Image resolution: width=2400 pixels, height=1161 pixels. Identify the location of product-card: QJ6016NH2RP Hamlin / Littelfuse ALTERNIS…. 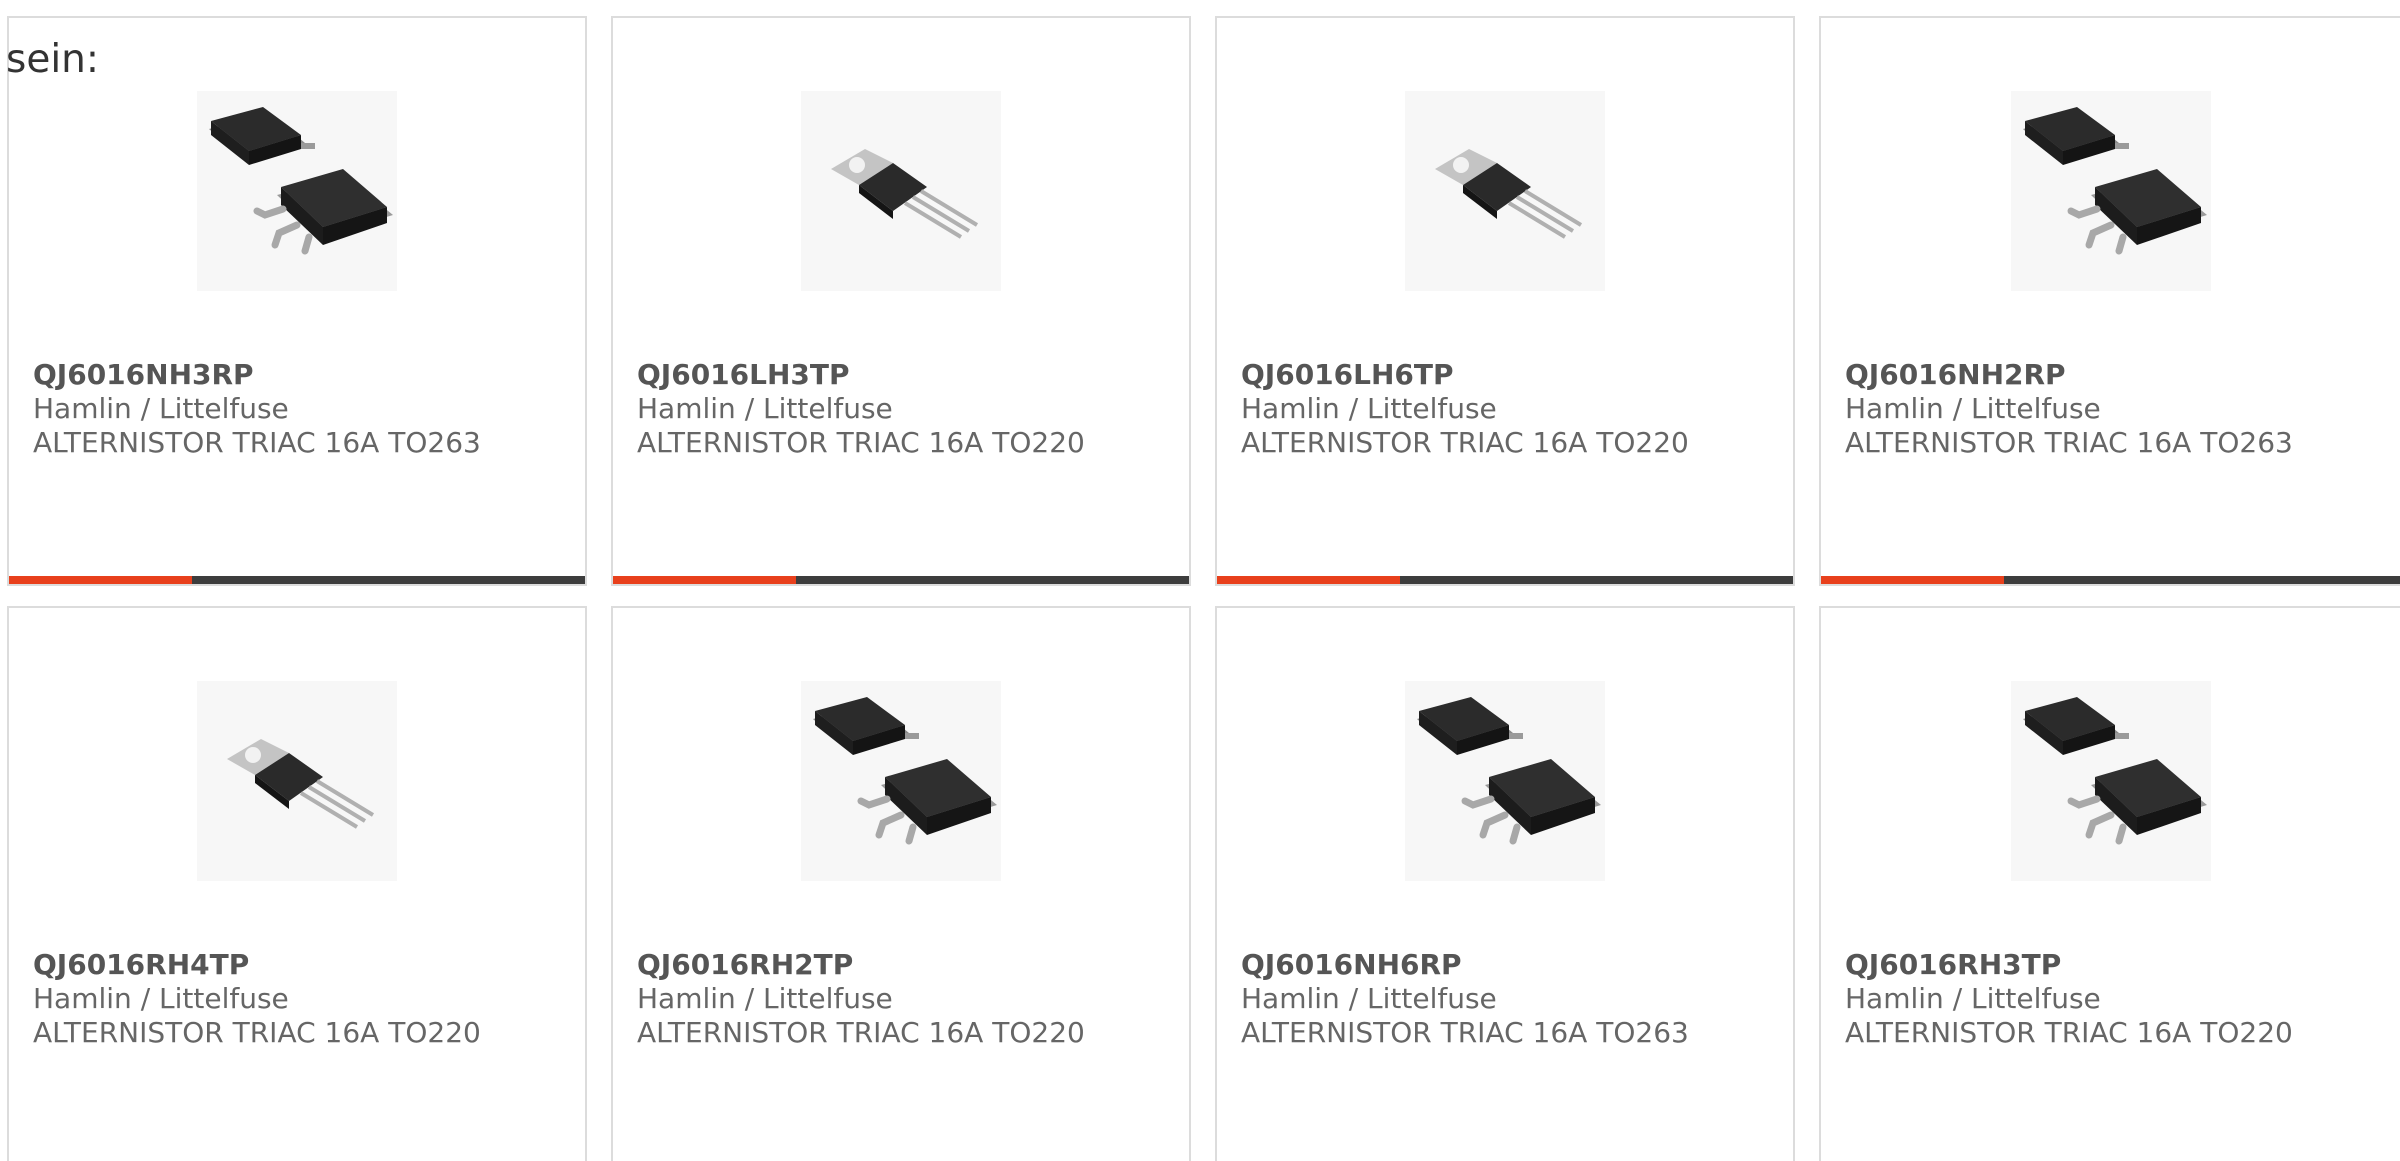
(2109, 301).